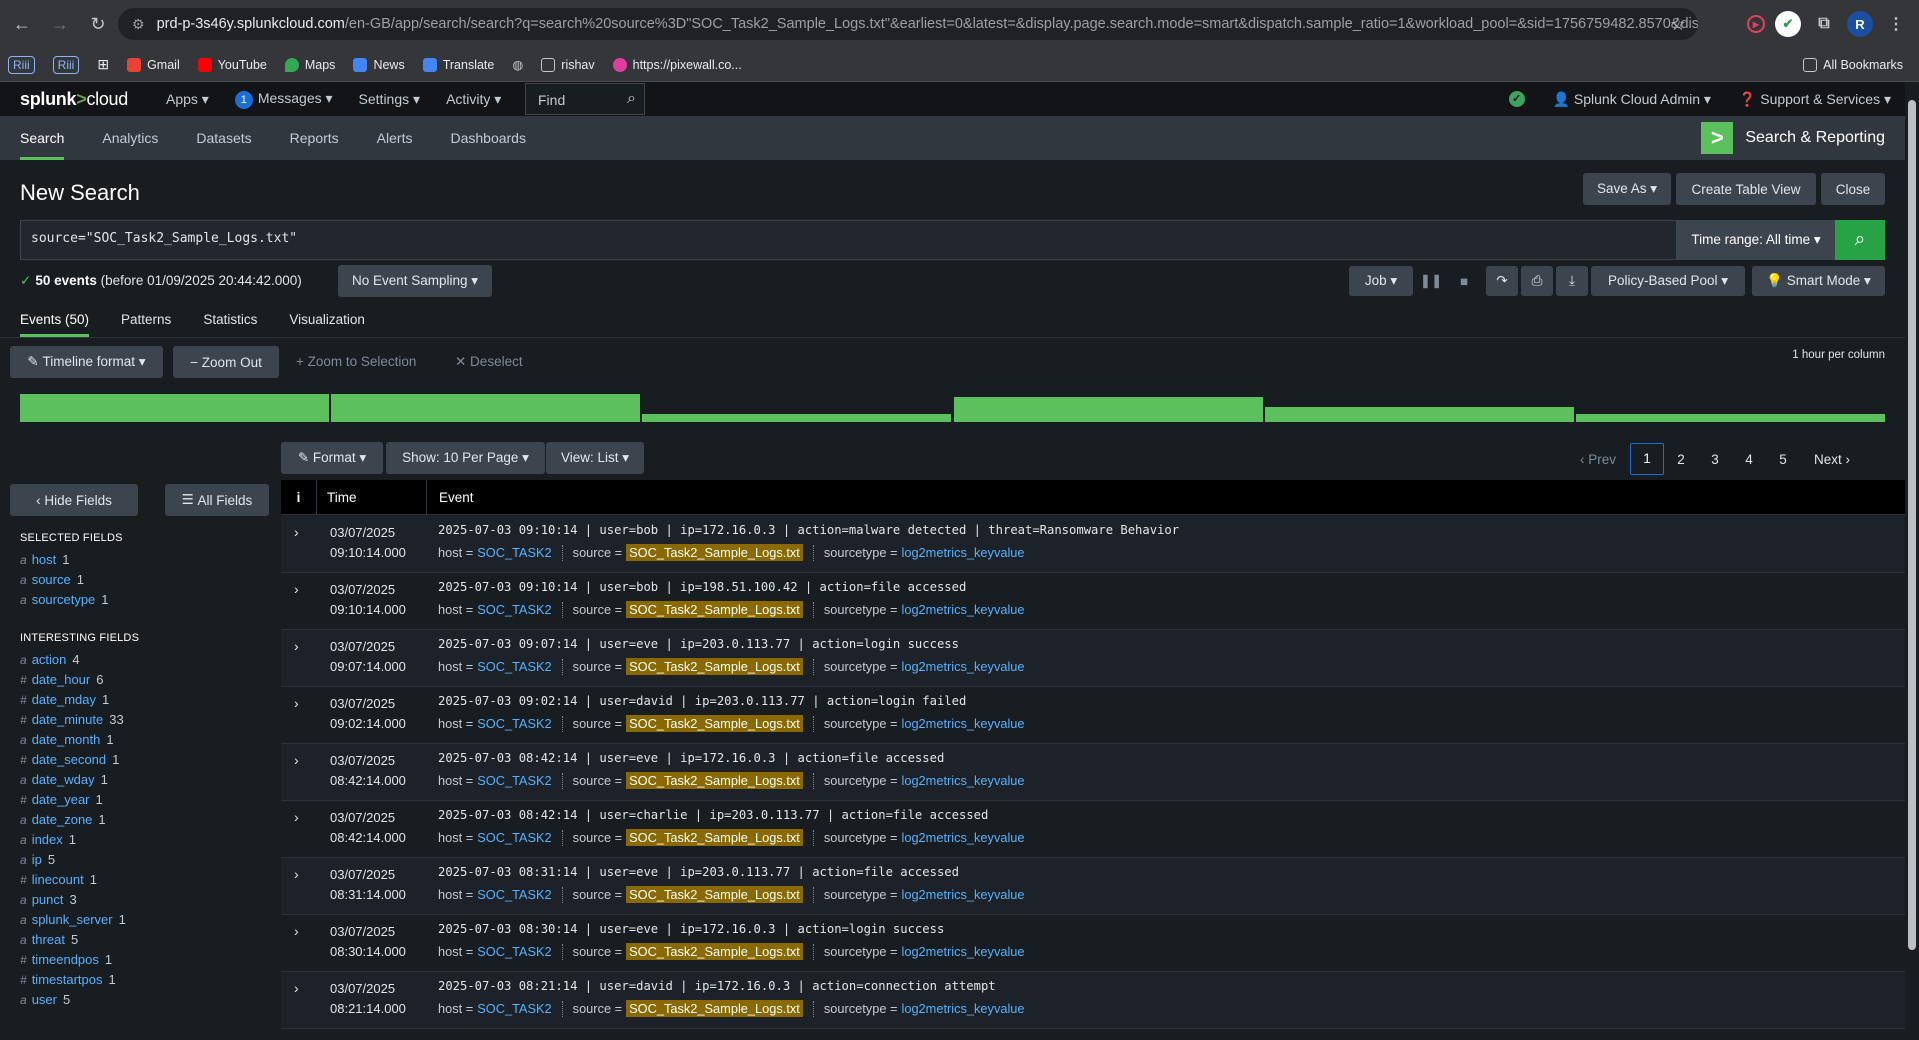 The width and height of the screenshot is (1919, 1040). Describe the element at coordinates (103, 64) in the screenshot. I see `apps-grid-icon: ⊞` at that location.